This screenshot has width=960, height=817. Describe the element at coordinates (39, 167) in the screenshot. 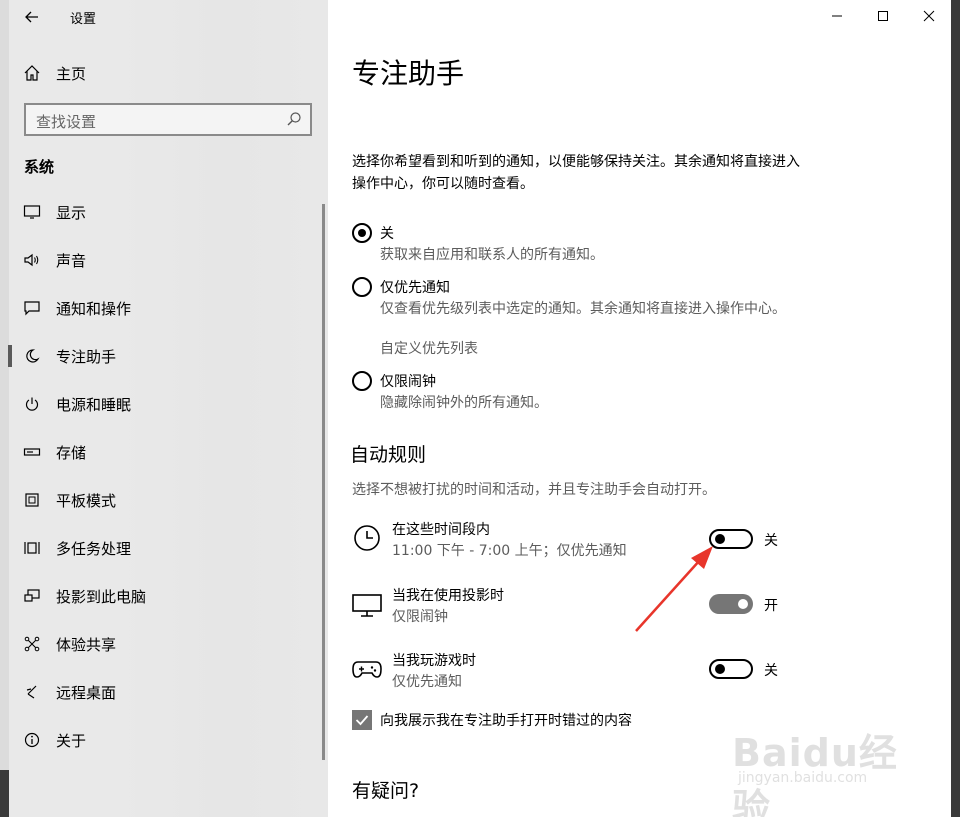

I see `section-heading: 系统` at that location.